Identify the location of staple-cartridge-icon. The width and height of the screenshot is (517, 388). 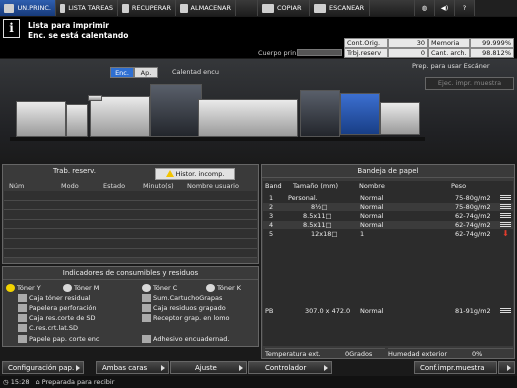
(146, 298).